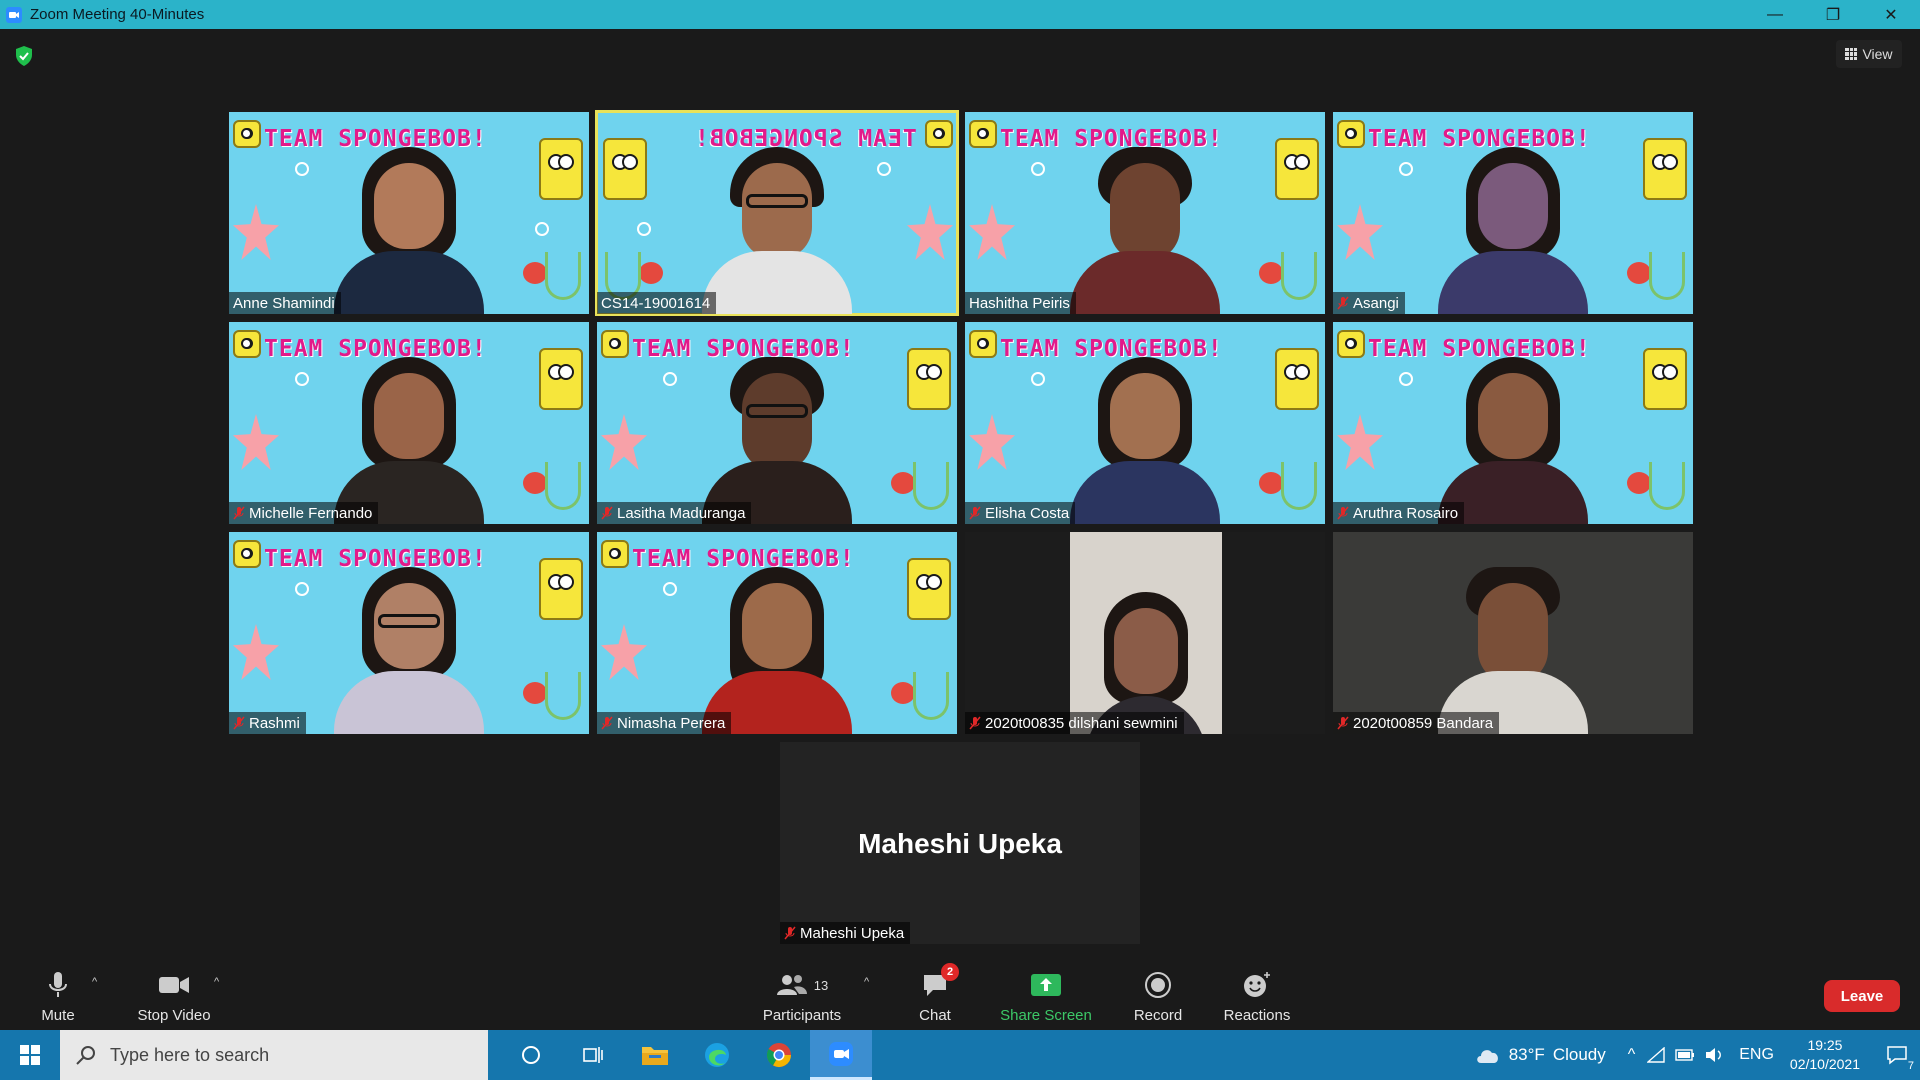  Describe the element at coordinates (174, 985) in the screenshot. I see `video-camera-icon` at that location.